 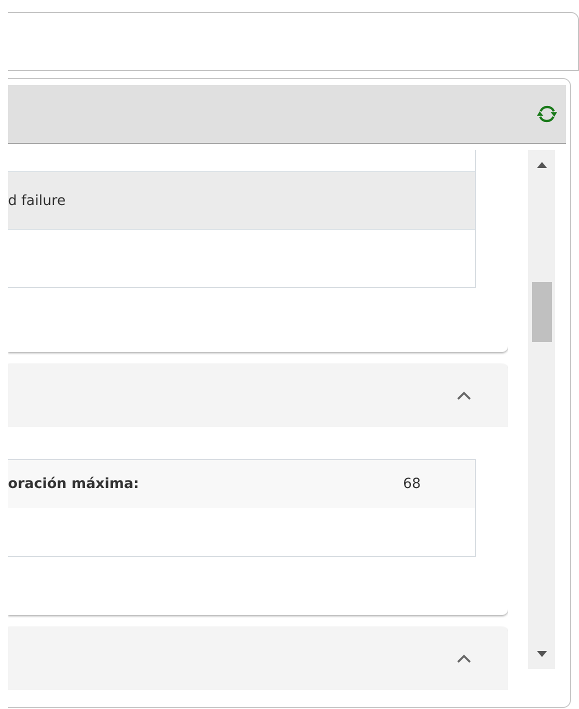 What do you see at coordinates (412, 484) in the screenshot?
I see `field-value: 68` at bounding box center [412, 484].